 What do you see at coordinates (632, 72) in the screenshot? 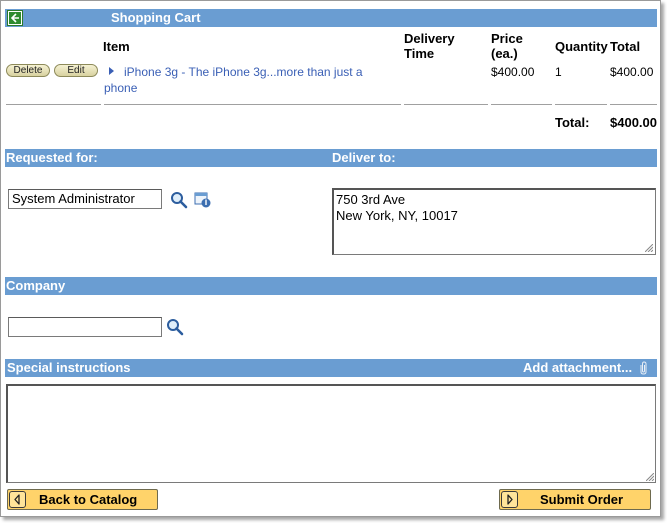
I see `cart-item-total: $400.00` at bounding box center [632, 72].